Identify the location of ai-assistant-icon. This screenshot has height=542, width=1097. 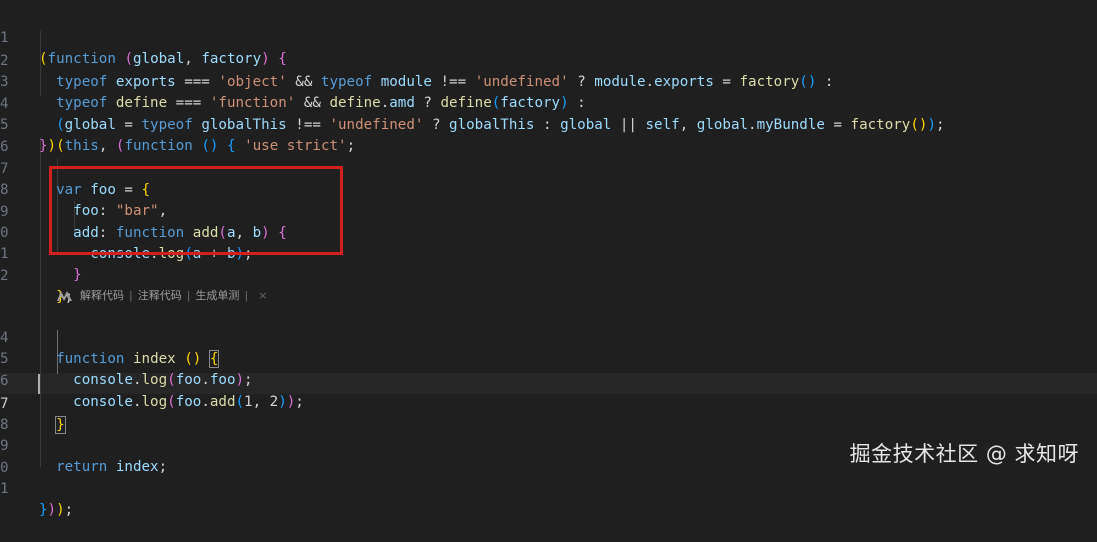
(64, 296).